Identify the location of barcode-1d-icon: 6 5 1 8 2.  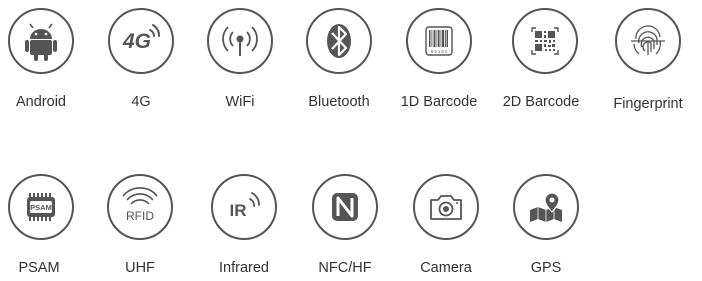
(439, 41).